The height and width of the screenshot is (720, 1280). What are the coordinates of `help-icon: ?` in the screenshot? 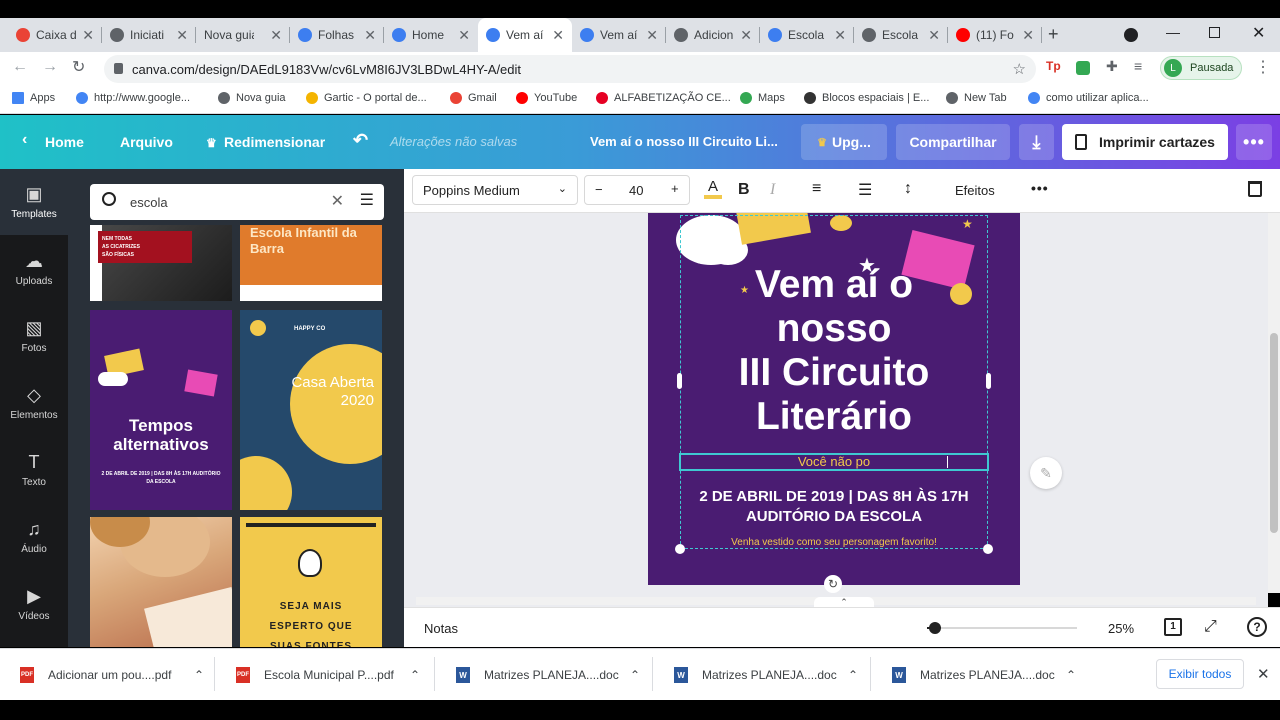 It's located at (1257, 627).